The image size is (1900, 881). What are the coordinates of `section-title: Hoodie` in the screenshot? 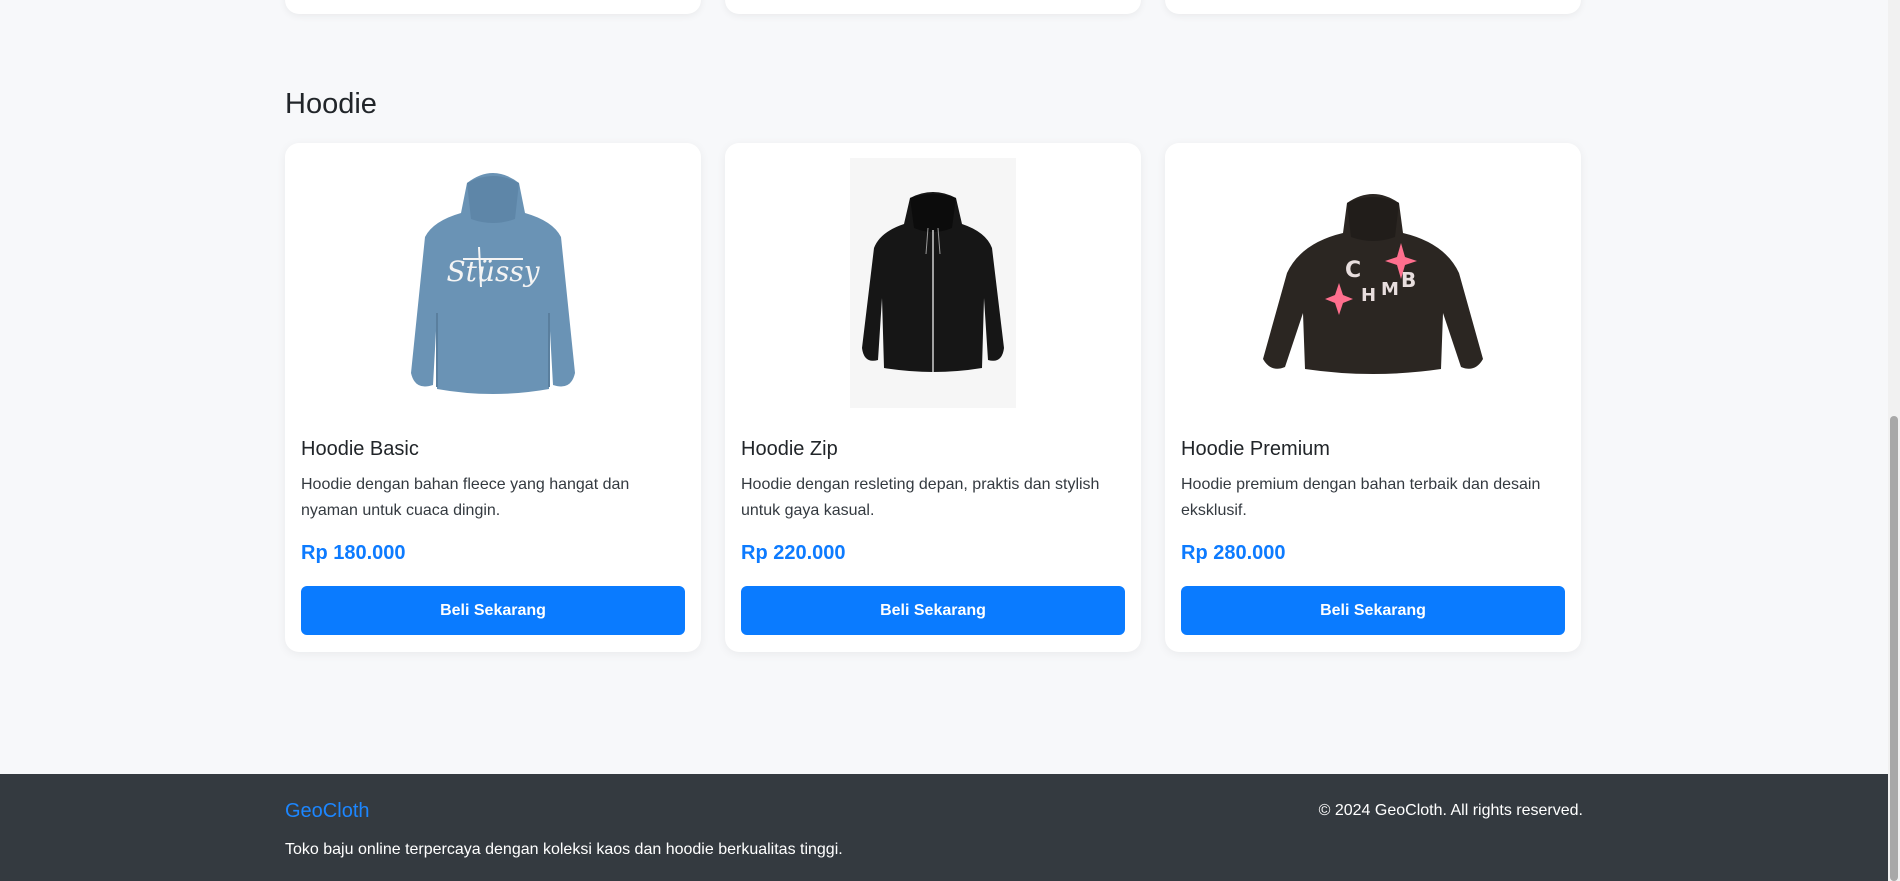 It's located at (331, 104).